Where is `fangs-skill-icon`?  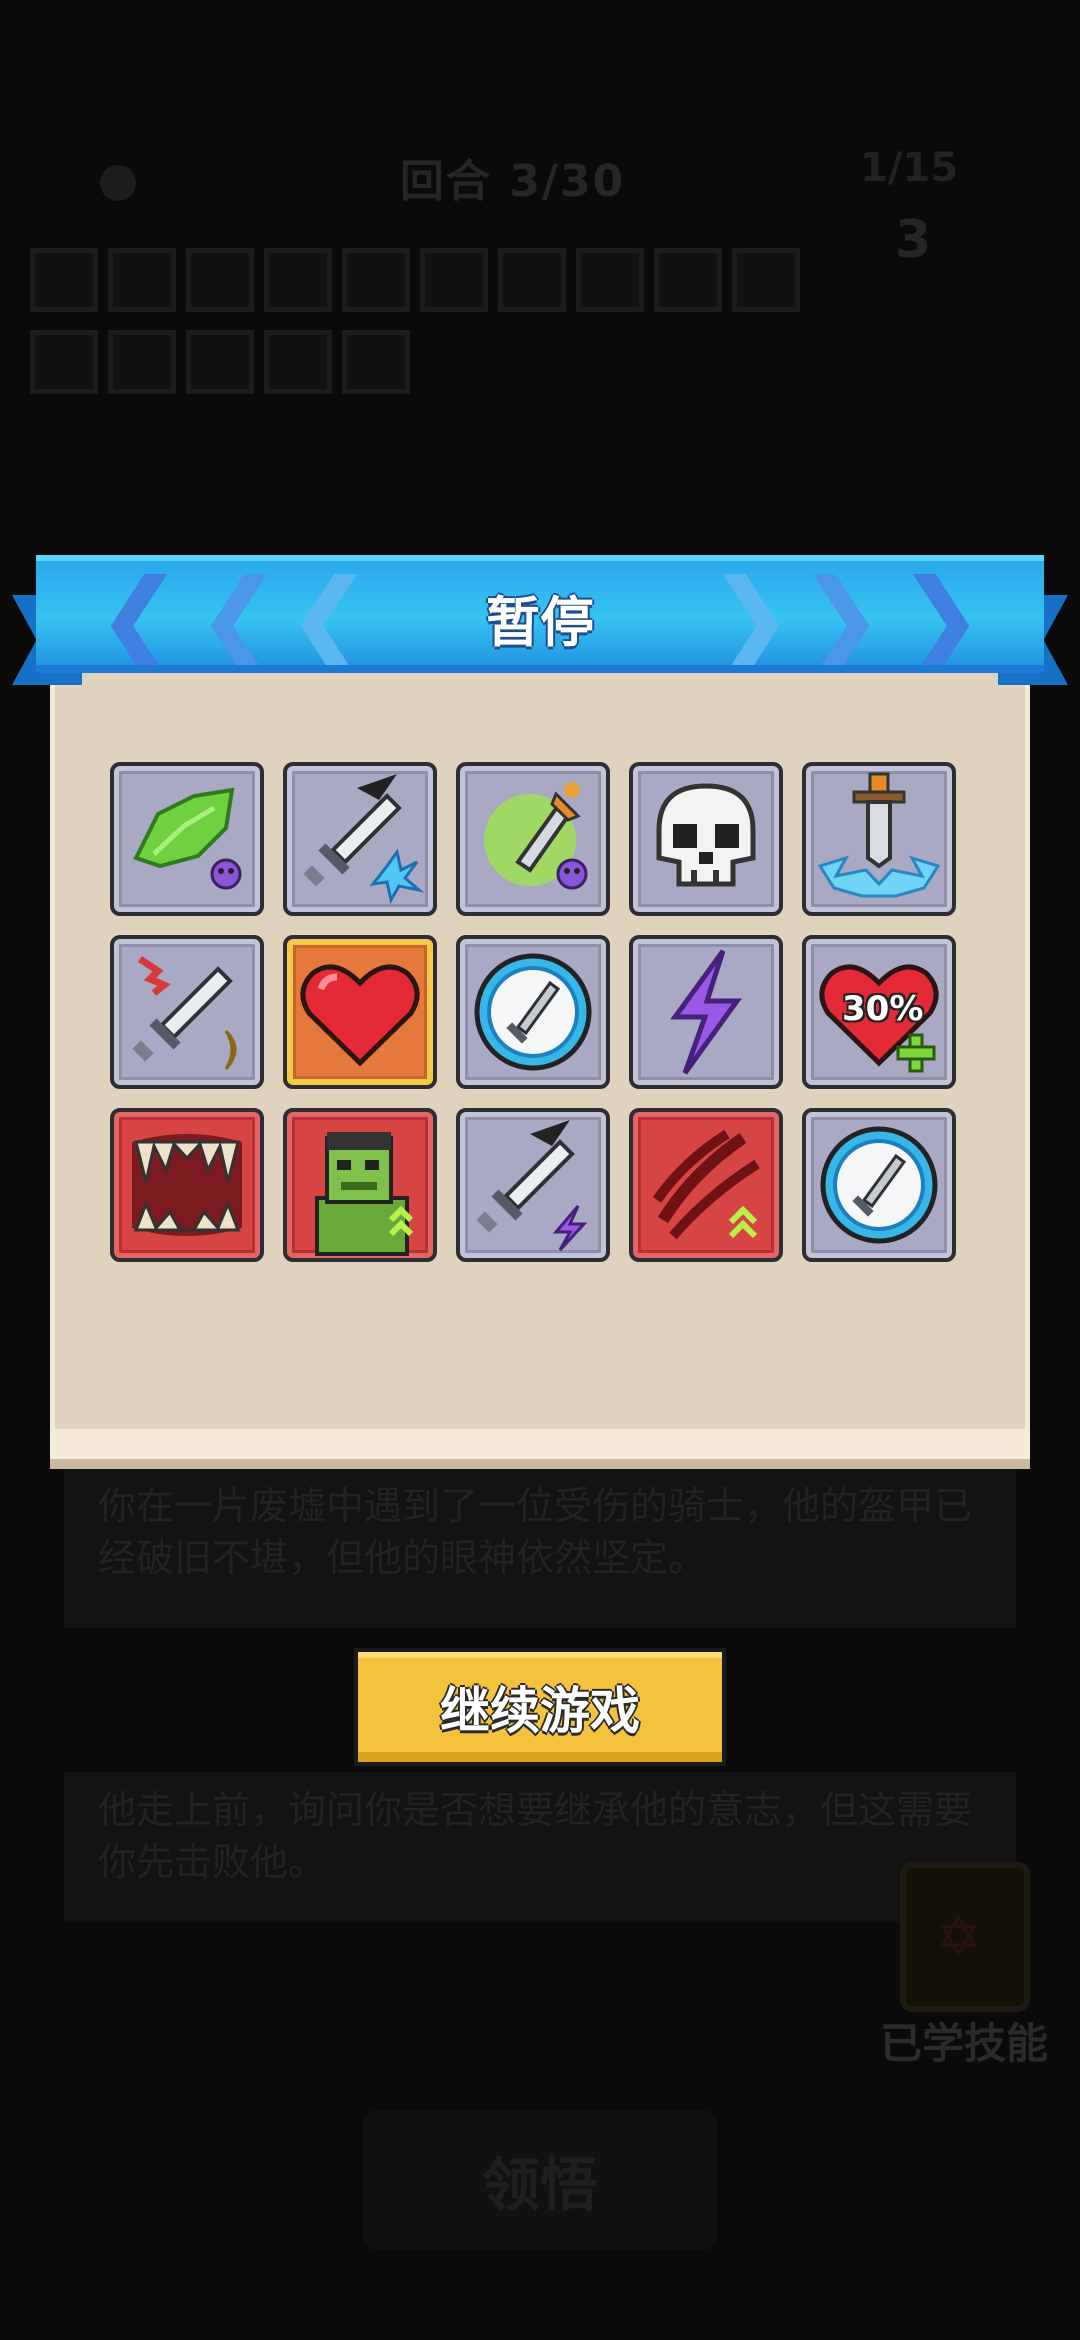
fangs-skill-icon is located at coordinates (187, 1185).